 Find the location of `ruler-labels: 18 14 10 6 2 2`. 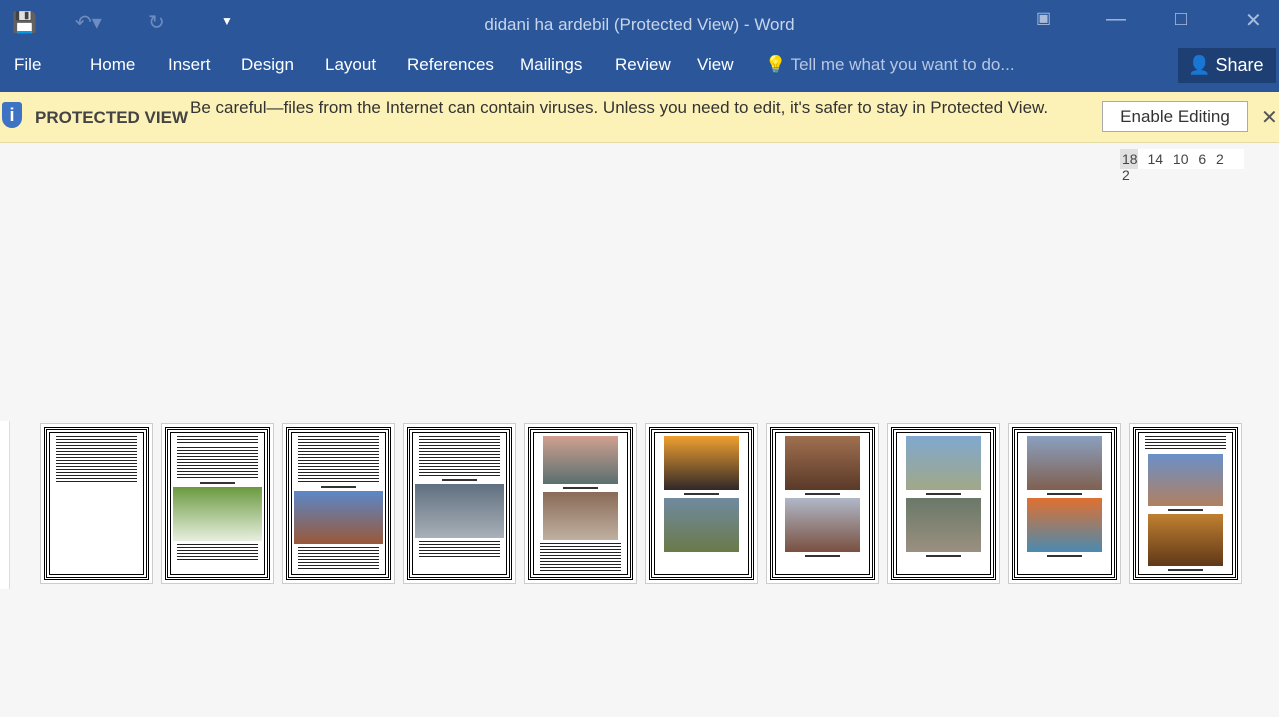

ruler-labels: 18 14 10 6 2 2 is located at coordinates (1173, 167).